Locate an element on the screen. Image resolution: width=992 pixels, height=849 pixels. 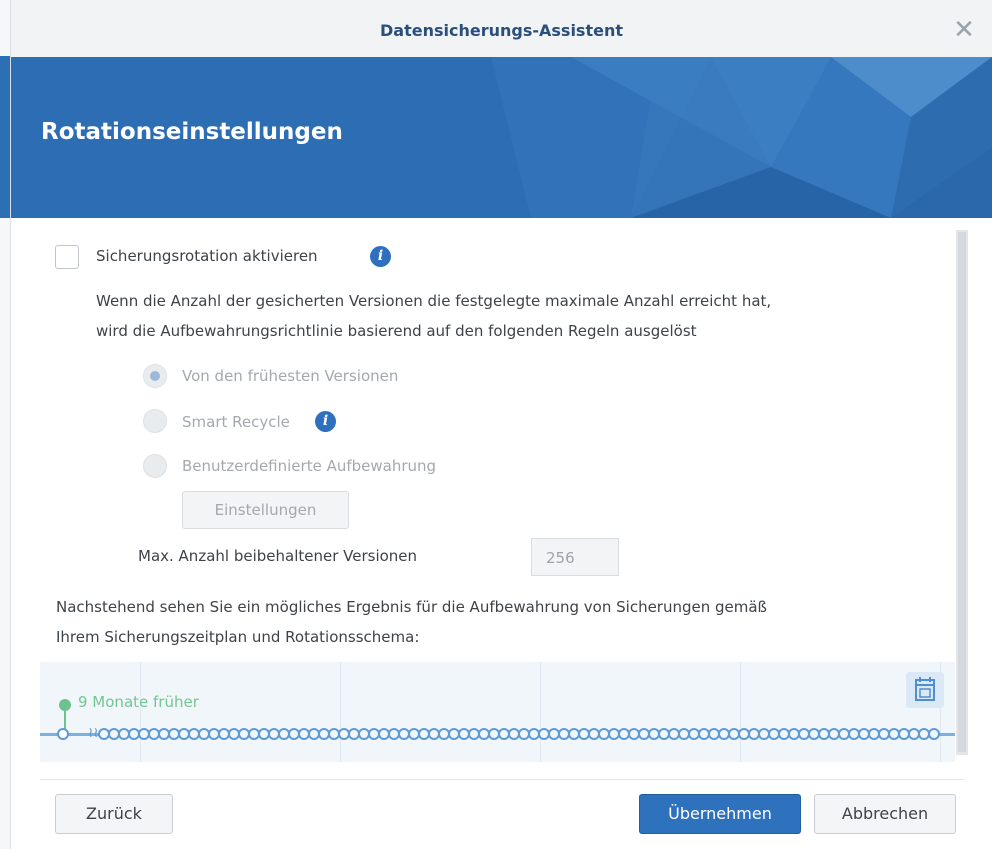
dialog-title: Datensicherungs-Assistent is located at coordinates (501, 30).